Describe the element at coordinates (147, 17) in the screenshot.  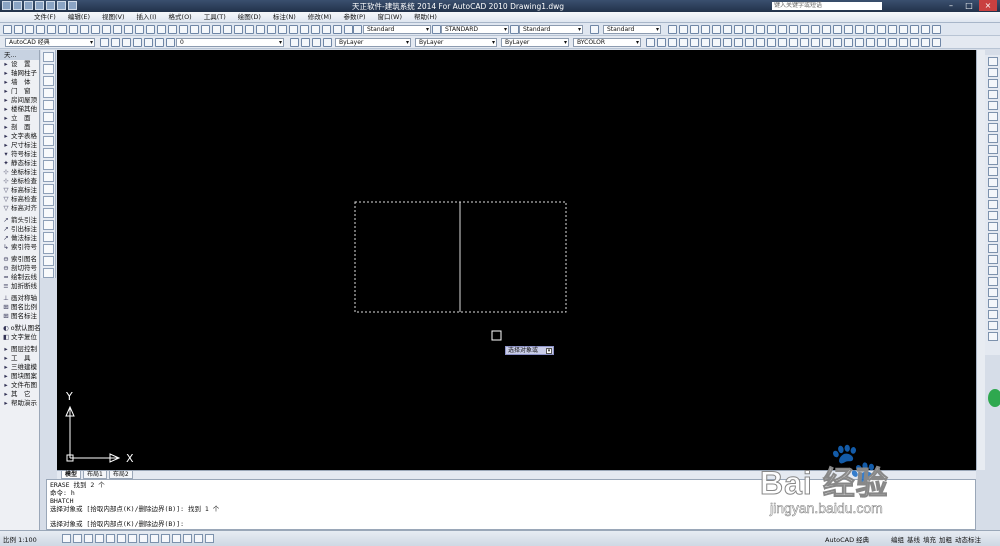
I see `menu-item: 插入(I)` at that location.